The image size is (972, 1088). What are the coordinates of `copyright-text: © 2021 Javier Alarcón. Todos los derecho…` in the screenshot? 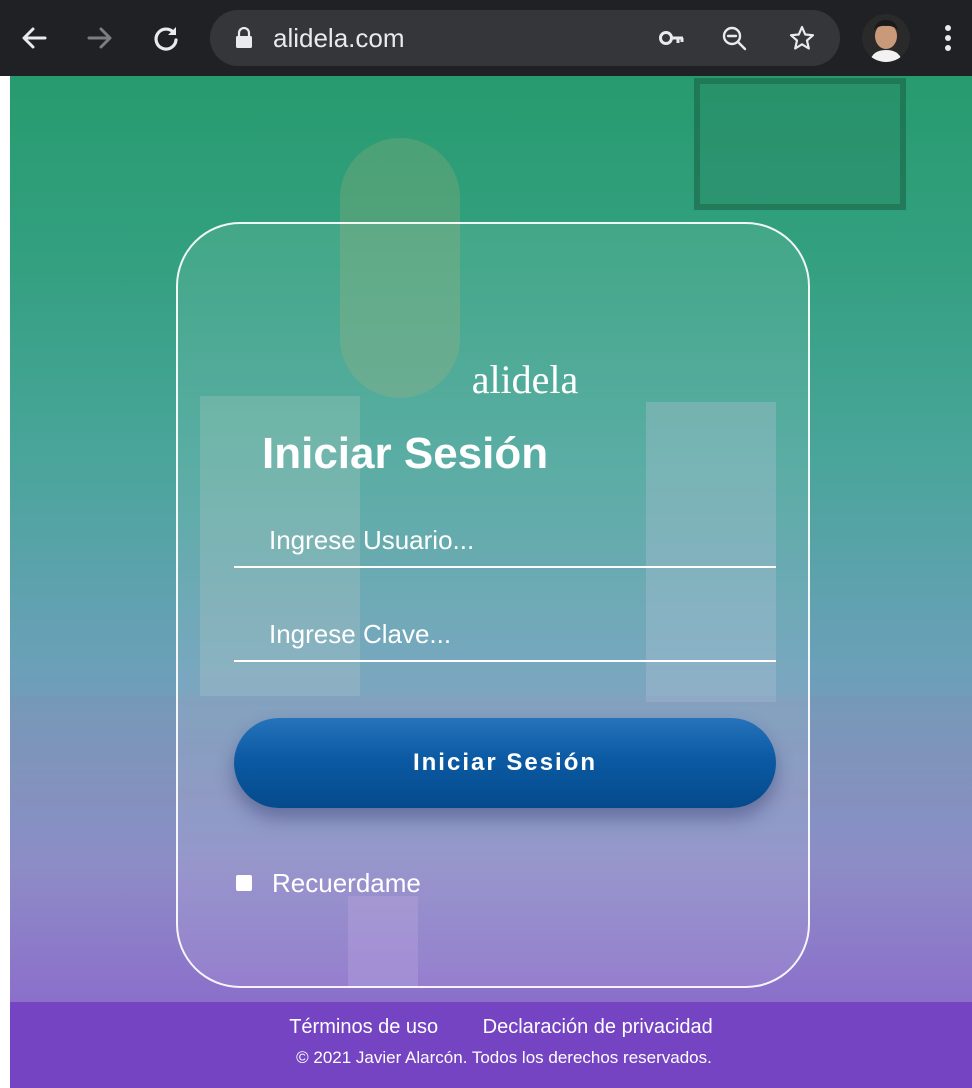 It's located at (504, 1057).